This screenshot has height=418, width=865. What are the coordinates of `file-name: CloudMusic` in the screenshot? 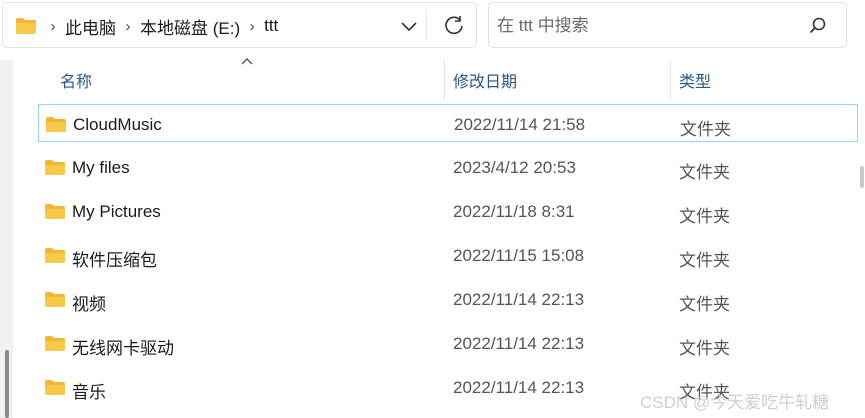 It's located at (117, 124).